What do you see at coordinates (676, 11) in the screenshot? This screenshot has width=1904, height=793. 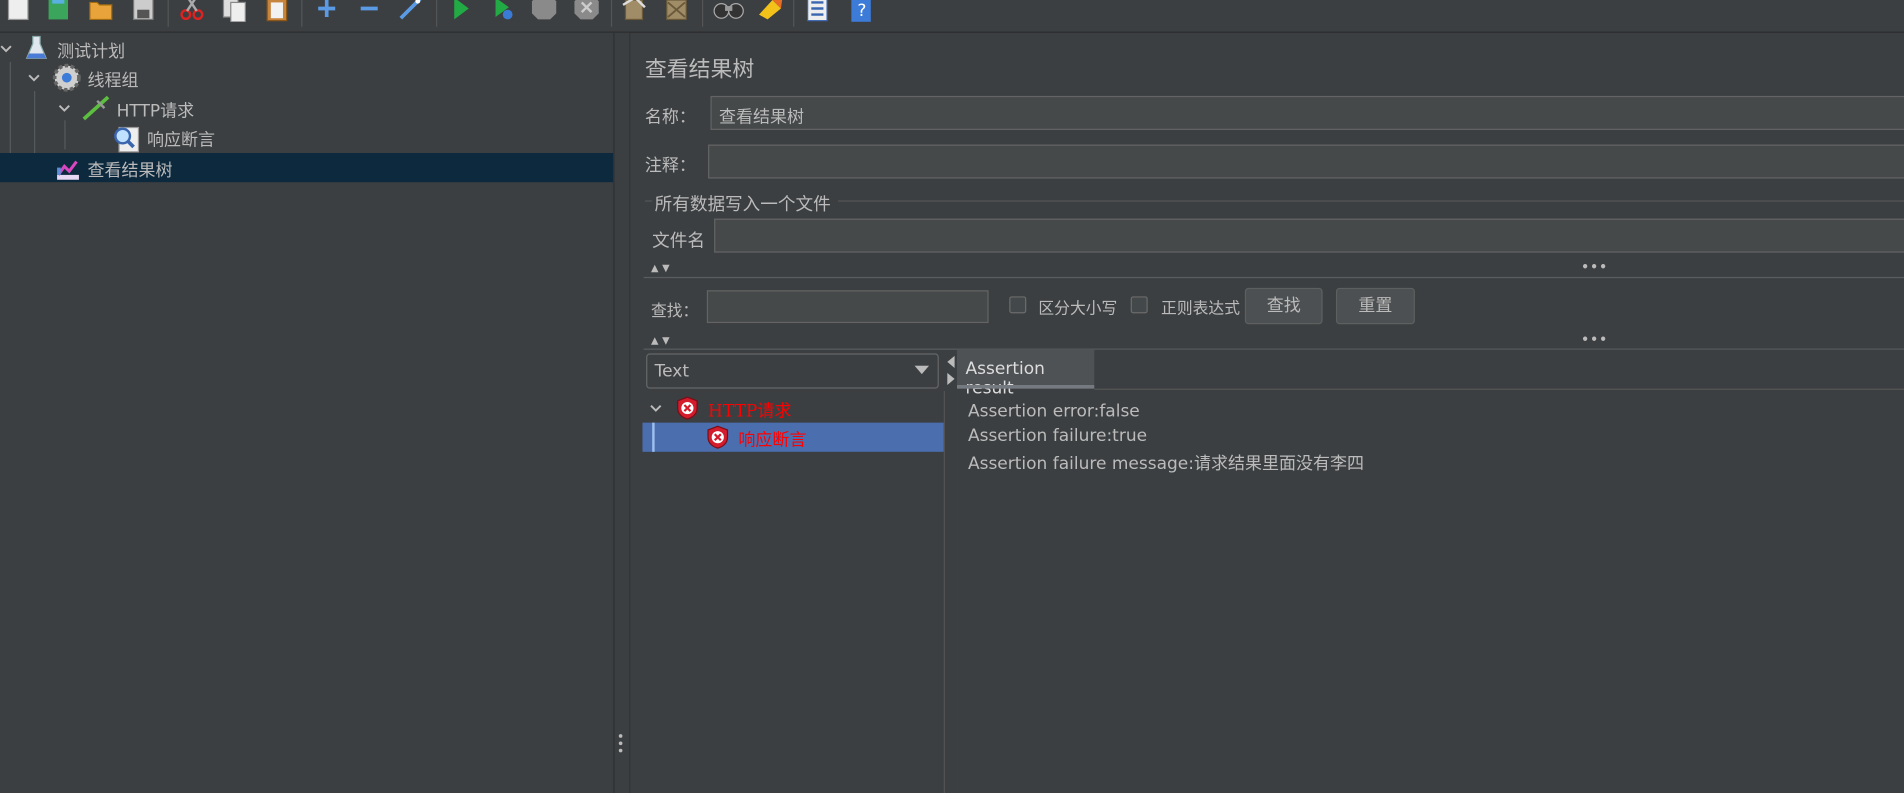 I see `clear-all-icon` at bounding box center [676, 11].